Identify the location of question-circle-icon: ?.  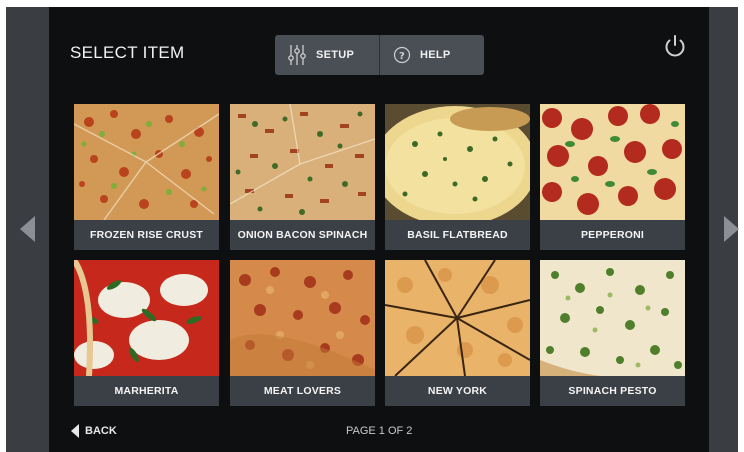
(402, 55).